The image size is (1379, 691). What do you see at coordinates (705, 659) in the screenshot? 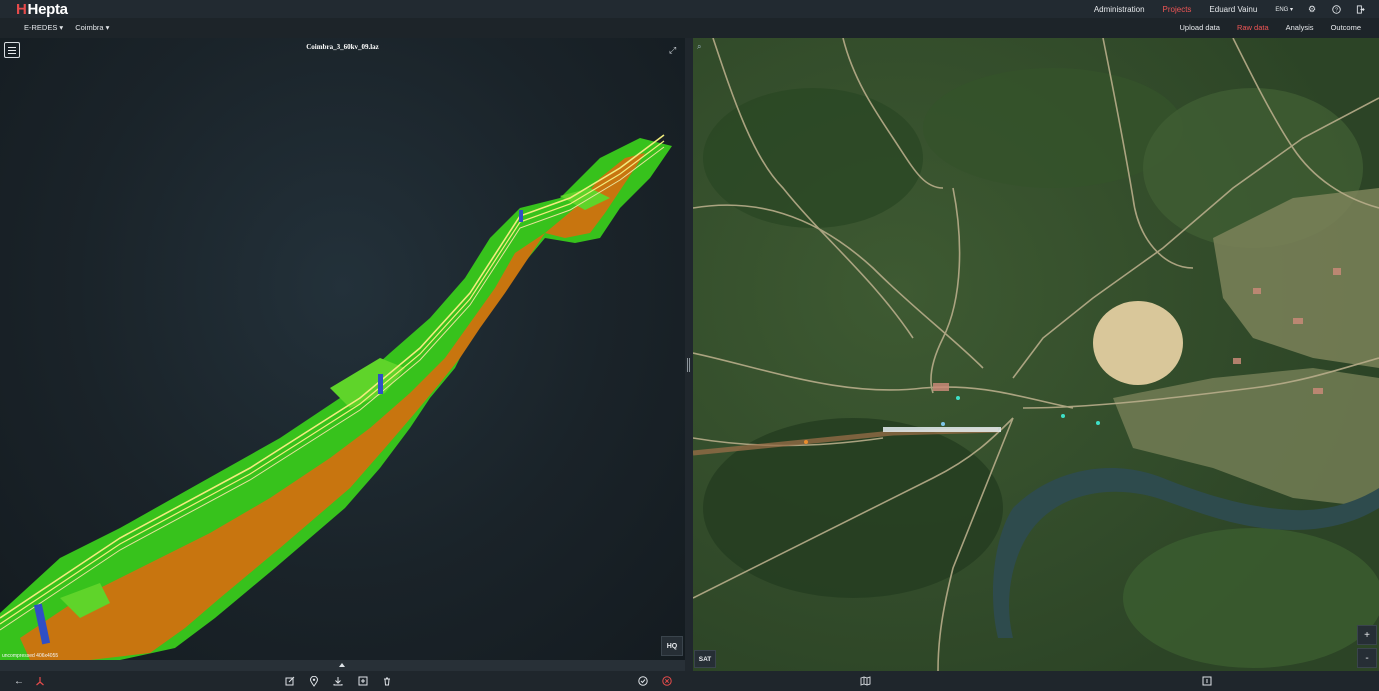
I see `satellite-toggle-button: SAT` at bounding box center [705, 659].